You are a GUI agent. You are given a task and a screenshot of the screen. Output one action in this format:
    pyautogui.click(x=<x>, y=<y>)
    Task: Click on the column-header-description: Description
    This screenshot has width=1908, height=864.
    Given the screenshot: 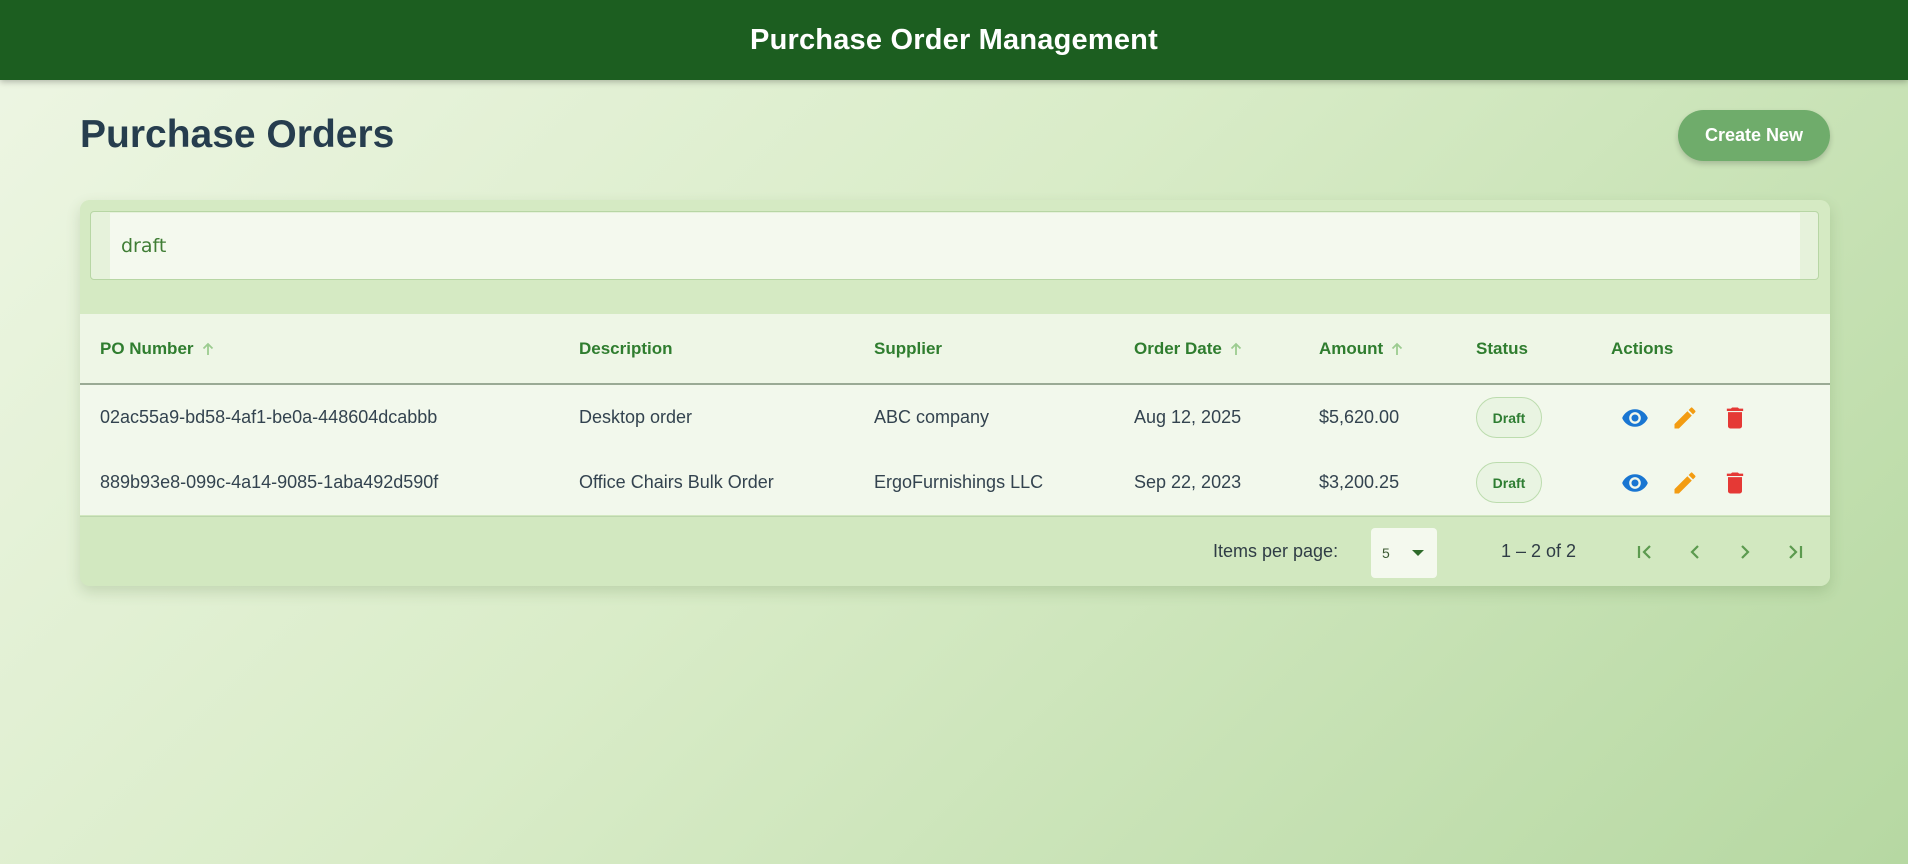 What is the action you would take?
    pyautogui.click(x=626, y=349)
    